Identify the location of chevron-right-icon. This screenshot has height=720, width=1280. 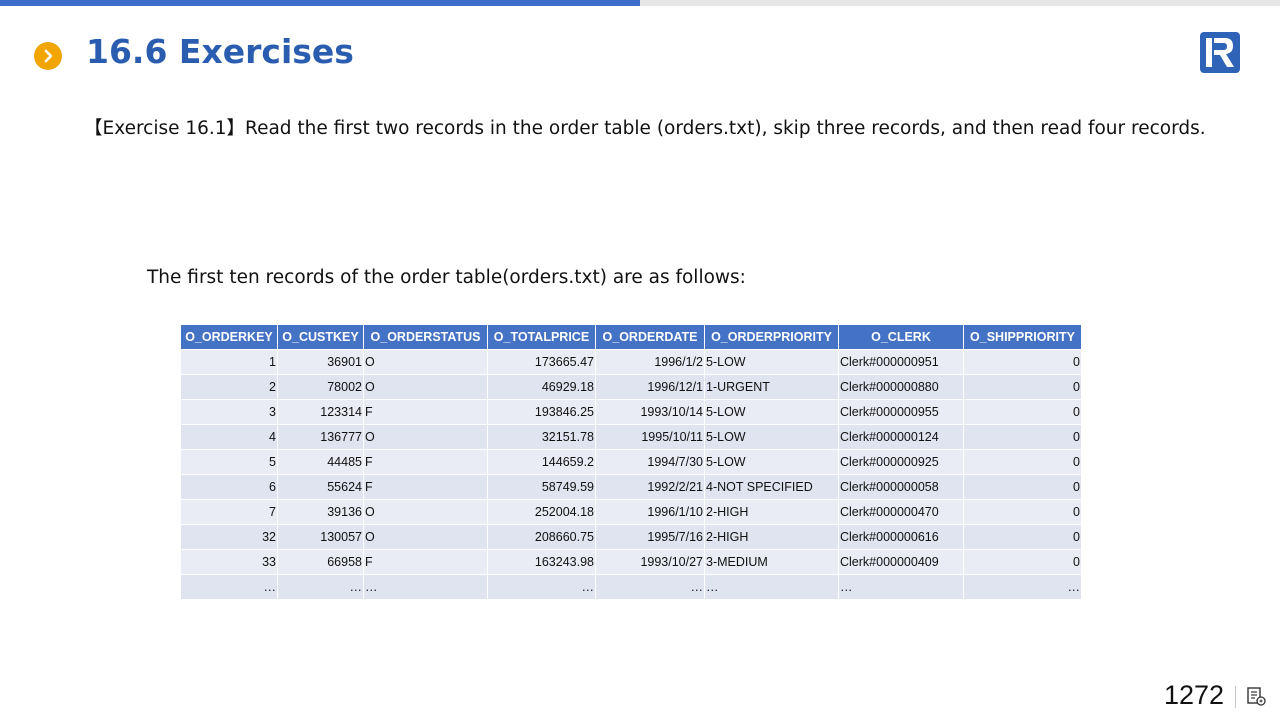
(48, 56).